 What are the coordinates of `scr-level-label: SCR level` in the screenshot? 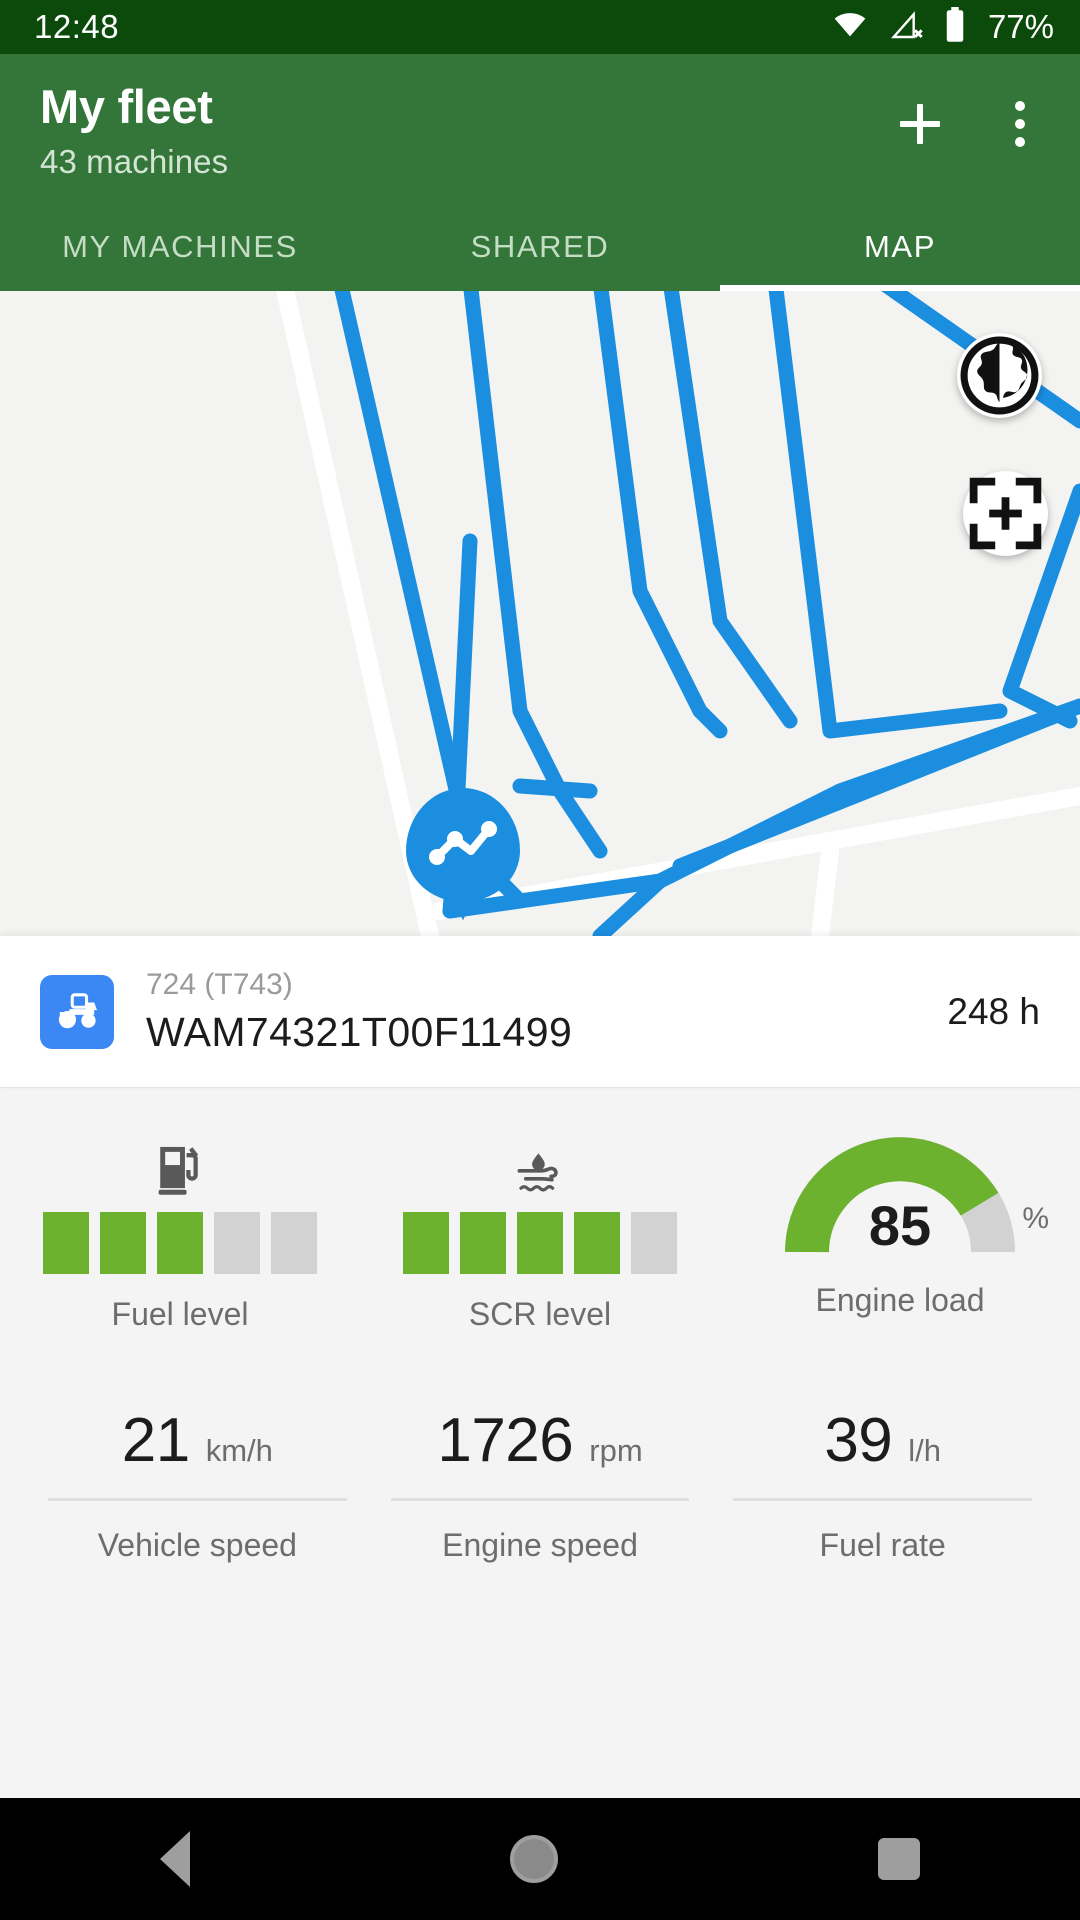 It's located at (540, 1314).